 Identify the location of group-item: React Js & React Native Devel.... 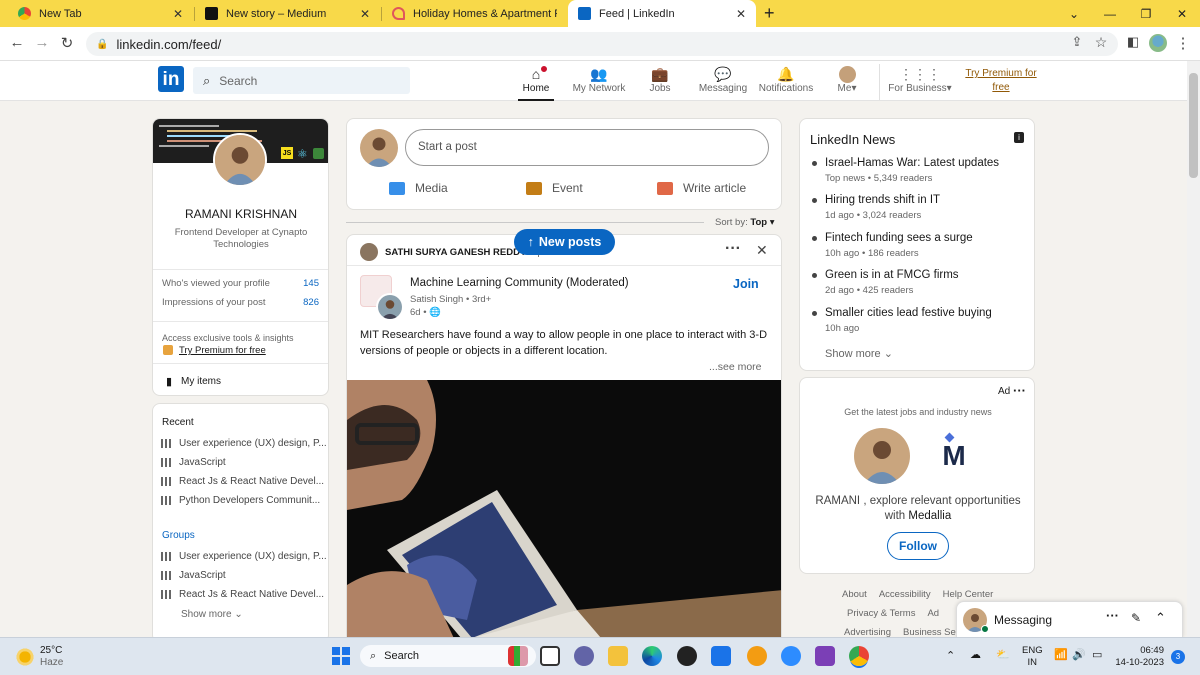
(242, 594).